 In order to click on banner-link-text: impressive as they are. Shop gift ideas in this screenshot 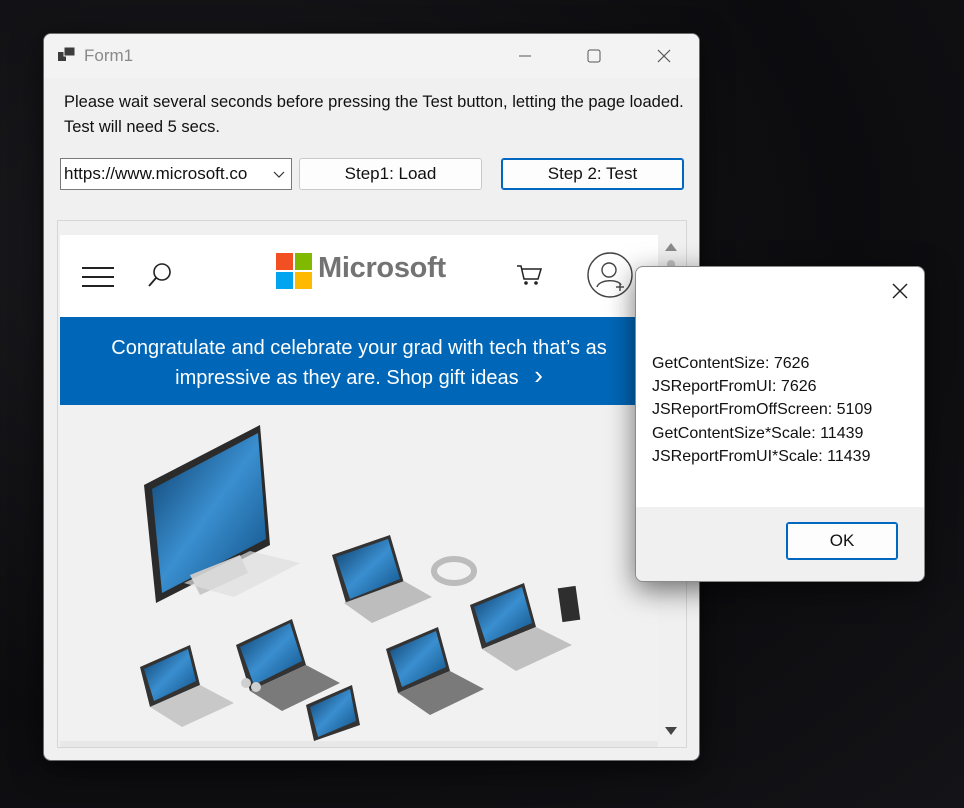, I will do `click(347, 378)`.